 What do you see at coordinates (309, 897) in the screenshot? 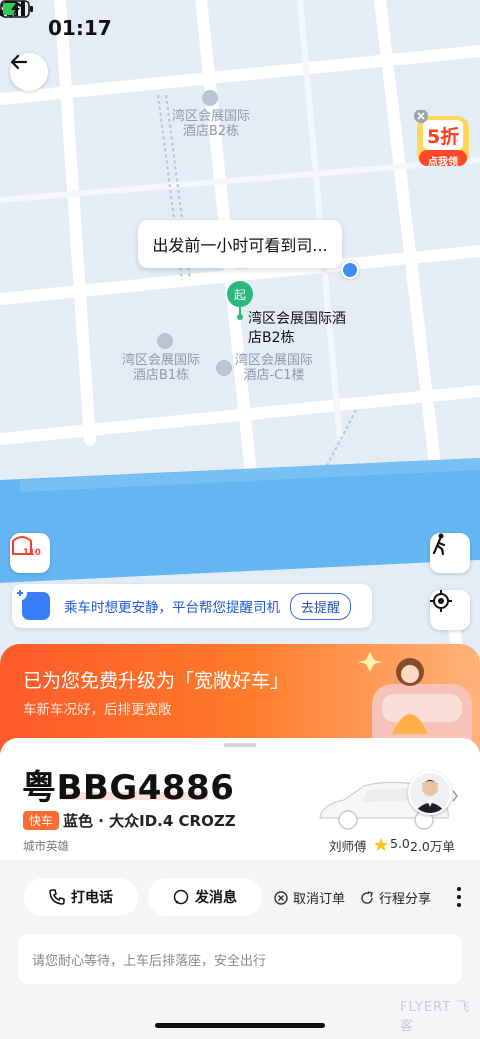
I see `cancel-order-button: 取消订单` at bounding box center [309, 897].